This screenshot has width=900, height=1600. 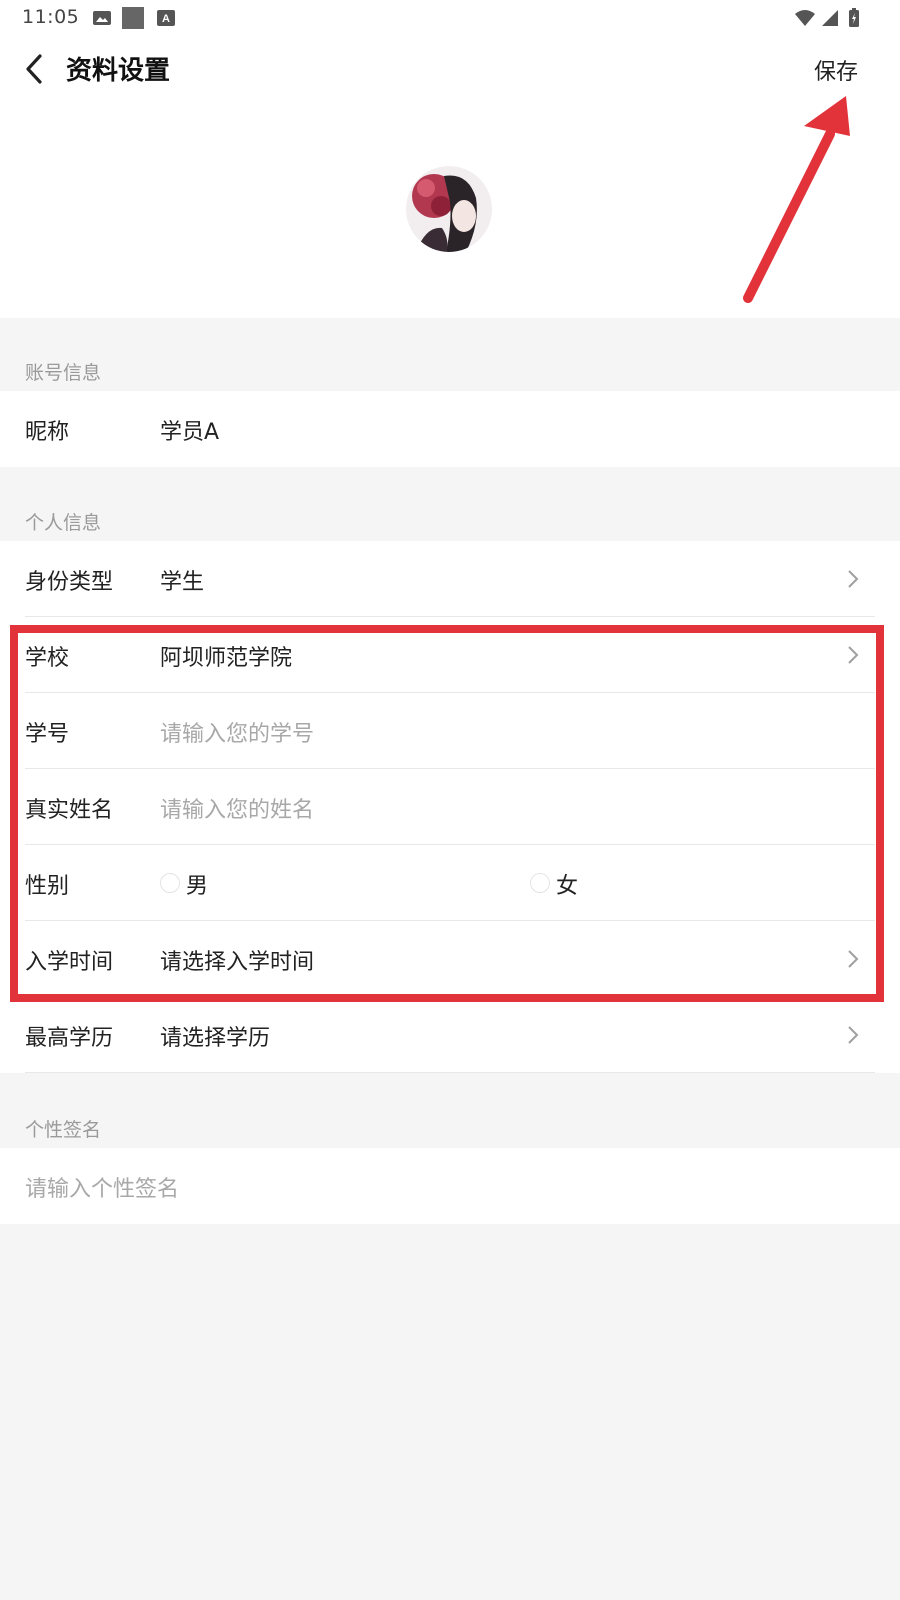 What do you see at coordinates (450, 18) in the screenshot?
I see `status-bar: 11:05 A` at bounding box center [450, 18].